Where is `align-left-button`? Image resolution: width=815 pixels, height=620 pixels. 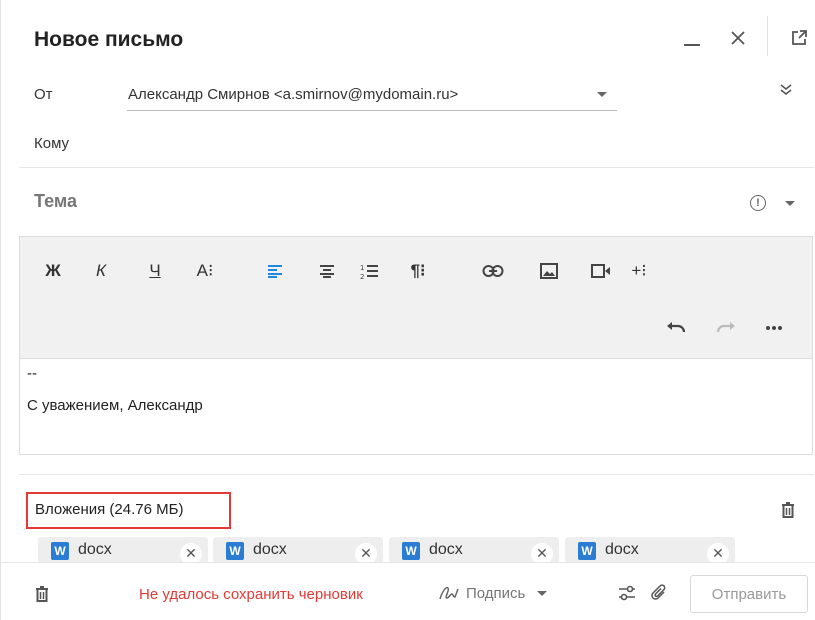 align-left-button is located at coordinates (275, 271).